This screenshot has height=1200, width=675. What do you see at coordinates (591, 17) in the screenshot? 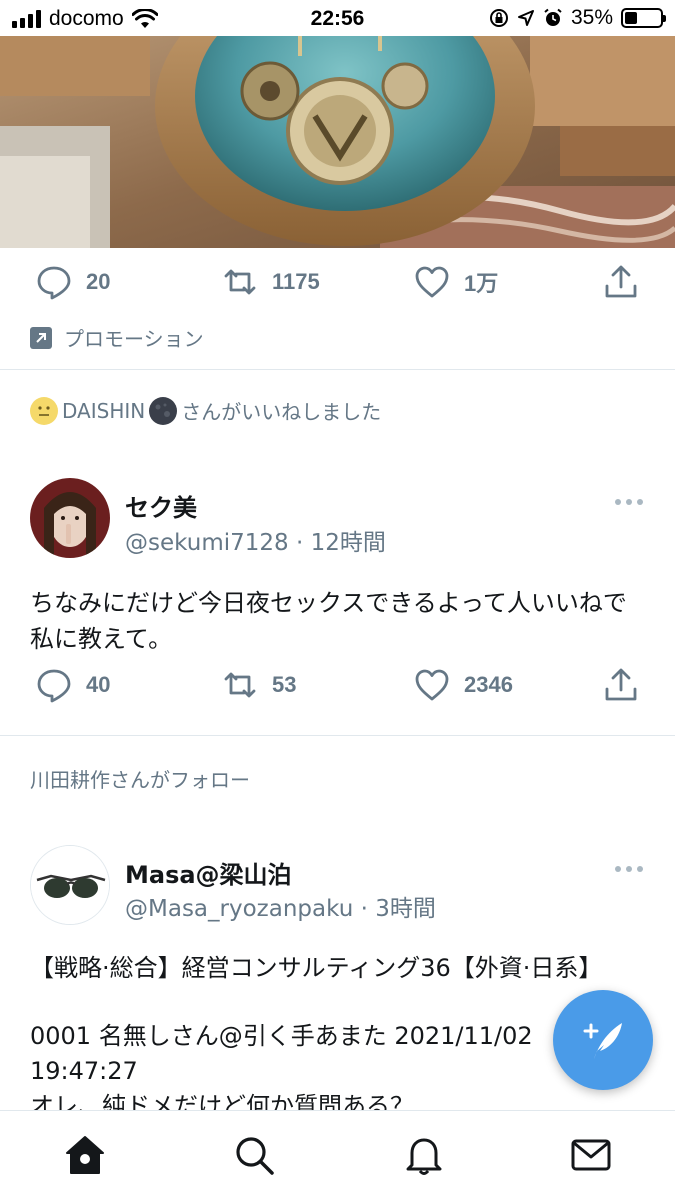
I see `battery-percent: 35%` at bounding box center [591, 17].